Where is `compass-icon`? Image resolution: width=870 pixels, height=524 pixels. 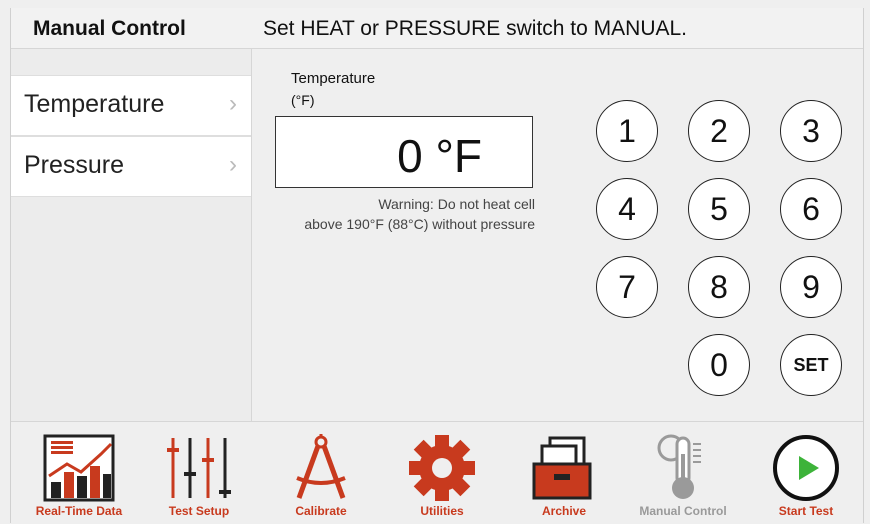
compass-icon is located at coordinates (321, 466).